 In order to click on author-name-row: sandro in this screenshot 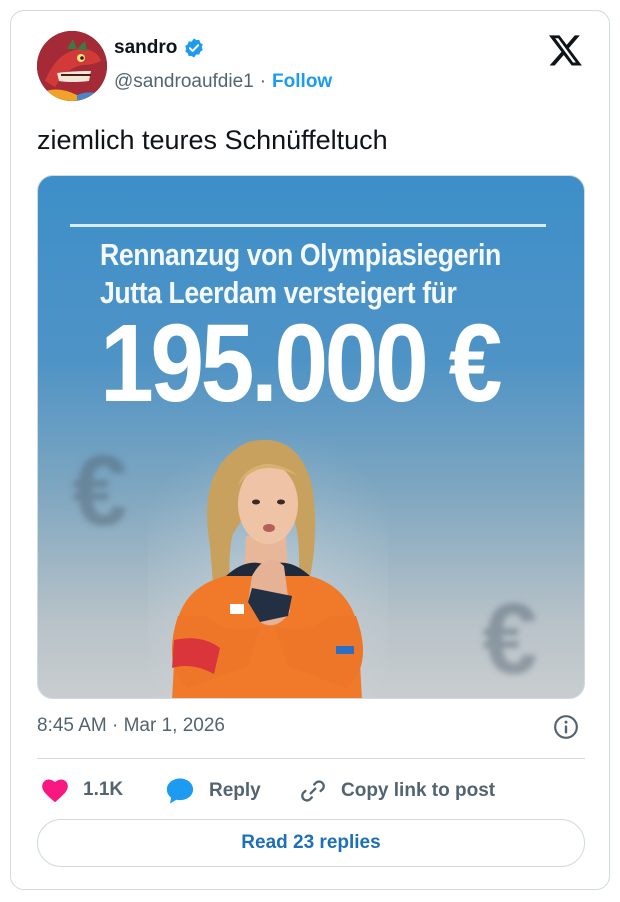, I will do `click(159, 48)`.